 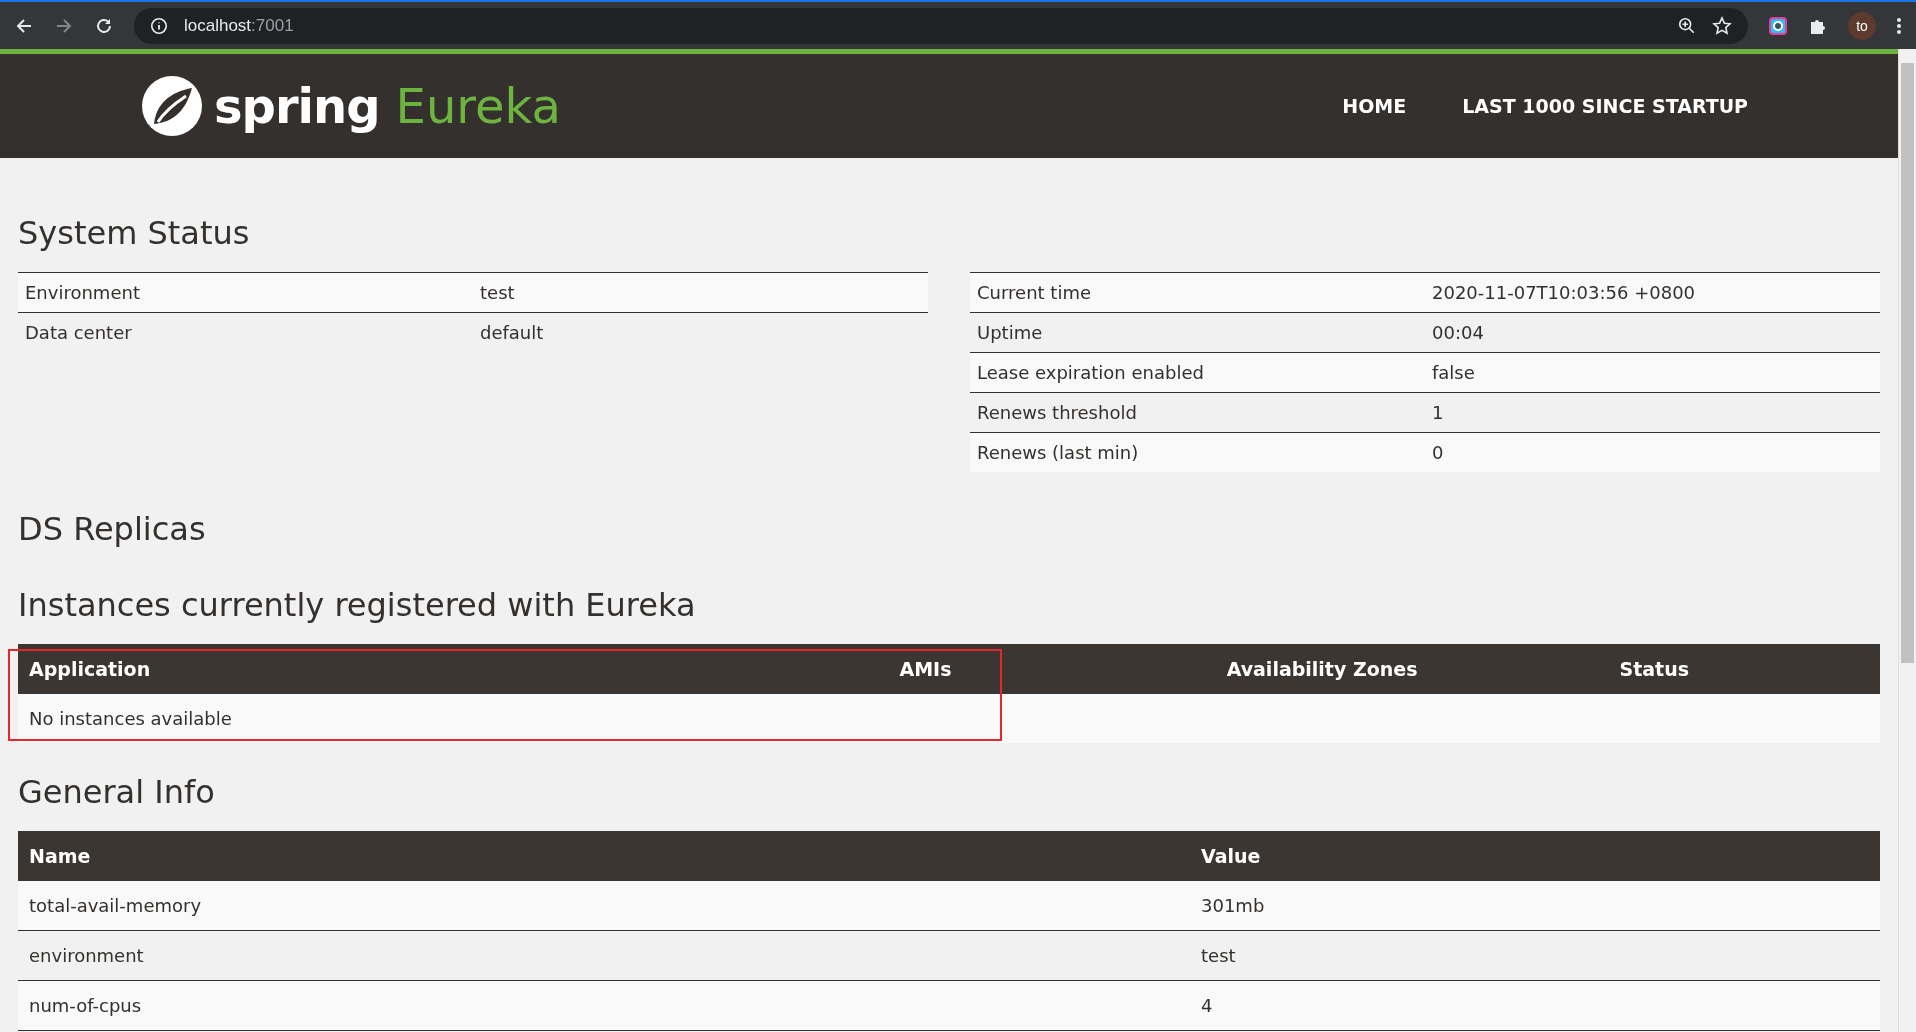 I want to click on table-cell: 2020-11-07T10:03:56 +0800, so click(x=1652, y=292).